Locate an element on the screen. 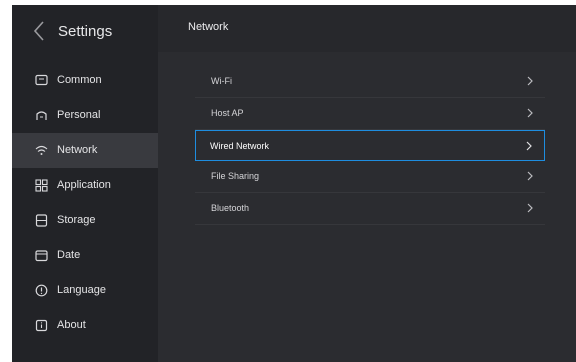 The height and width of the screenshot is (362, 576). monitor-icon is located at coordinates (41, 80).